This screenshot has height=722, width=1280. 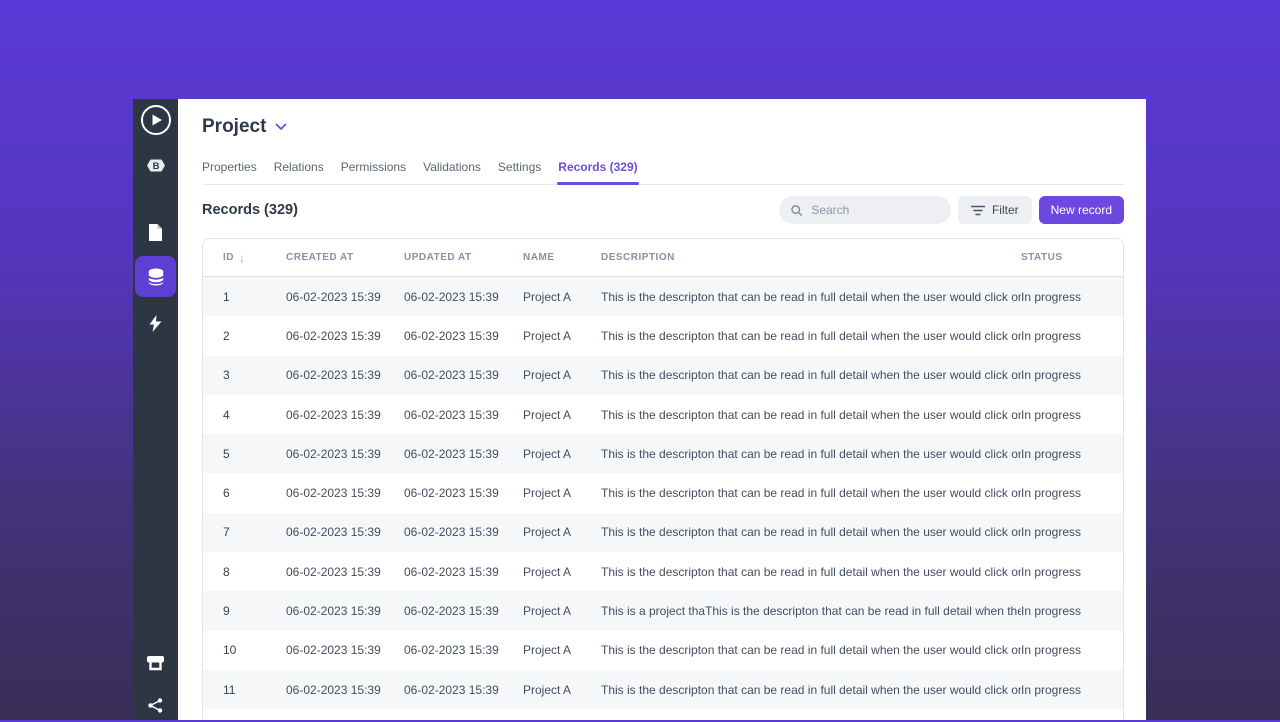 I want to click on integrations-button, so click(x=155, y=705).